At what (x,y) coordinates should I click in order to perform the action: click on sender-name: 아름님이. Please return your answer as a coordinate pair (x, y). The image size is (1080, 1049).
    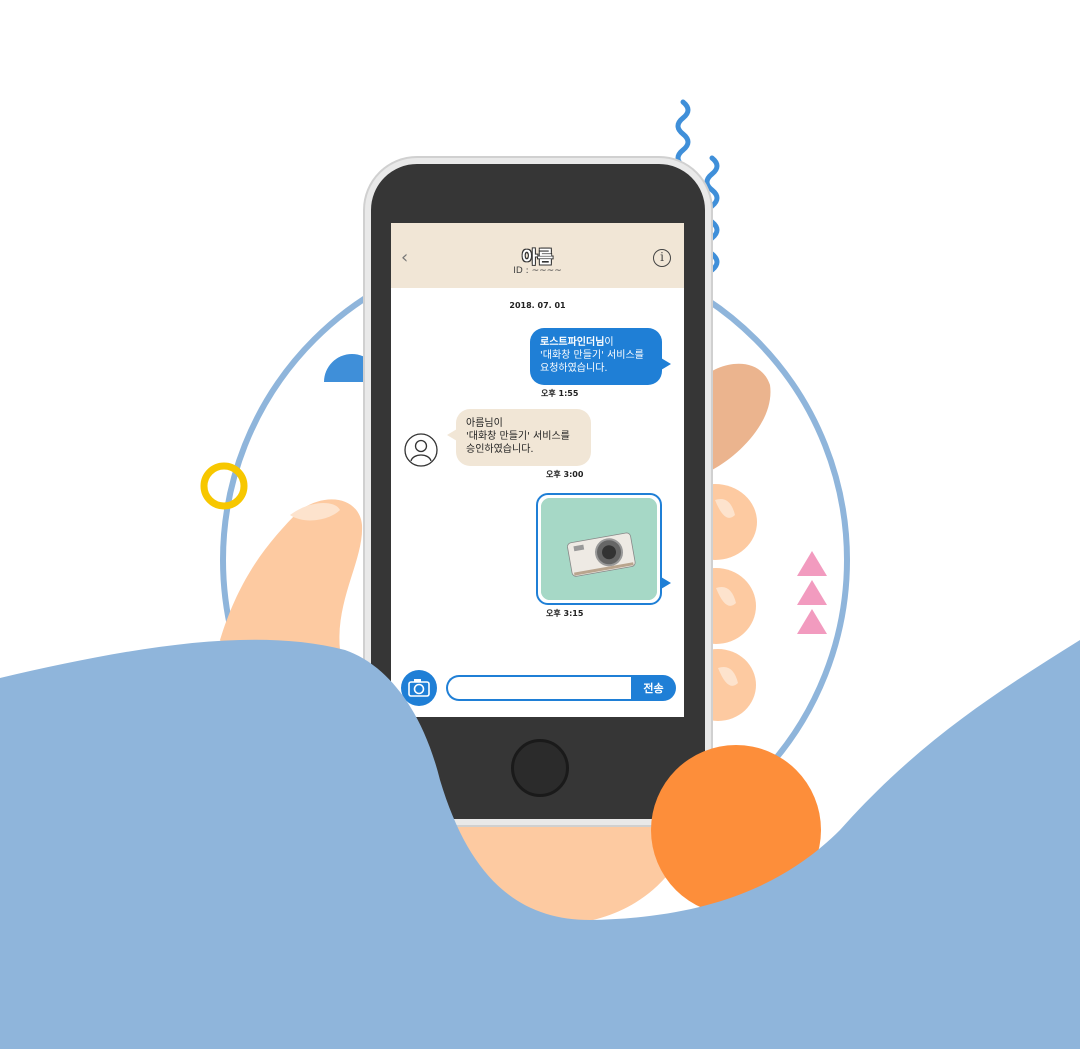
    Looking at the image, I should click on (484, 423).